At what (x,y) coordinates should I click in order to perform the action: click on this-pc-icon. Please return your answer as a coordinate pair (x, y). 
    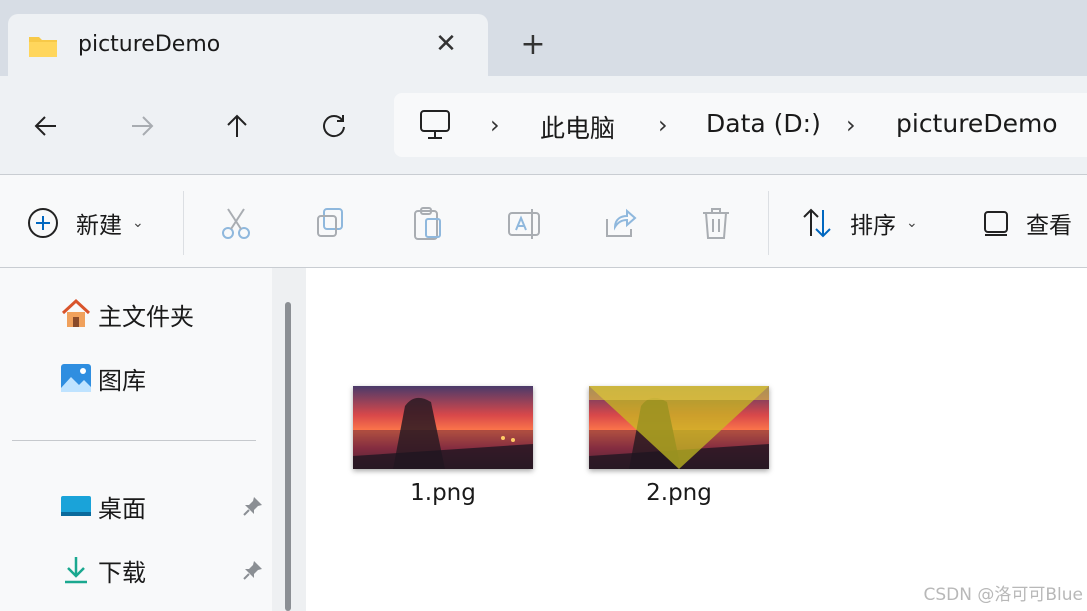
    Looking at the image, I should click on (435, 124).